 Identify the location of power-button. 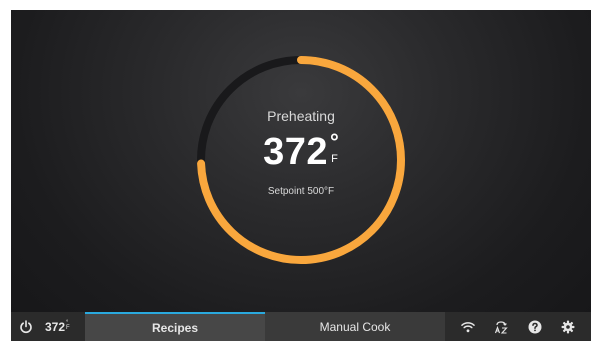
(26, 326).